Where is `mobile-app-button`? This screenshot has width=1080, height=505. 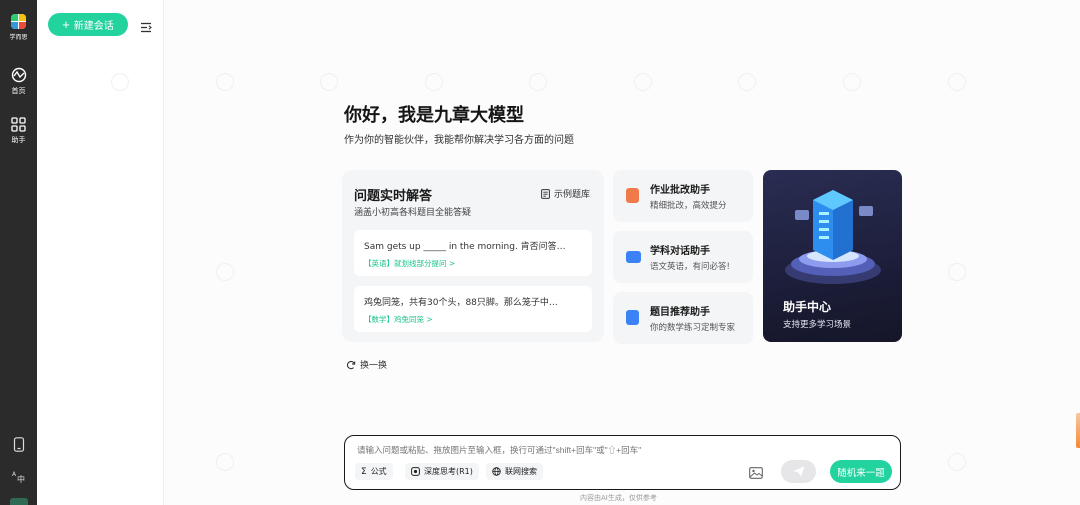
mobile-app-button is located at coordinates (18, 444).